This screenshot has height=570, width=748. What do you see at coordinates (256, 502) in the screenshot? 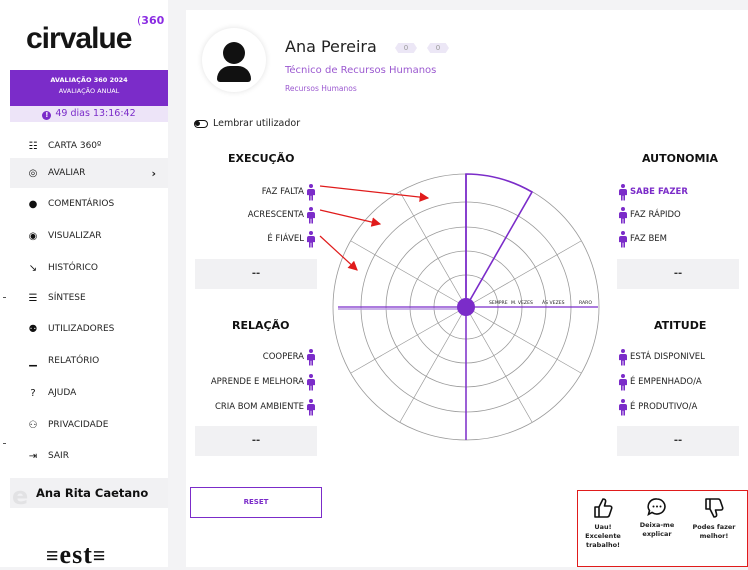
I see `reset-button: RESET` at bounding box center [256, 502].